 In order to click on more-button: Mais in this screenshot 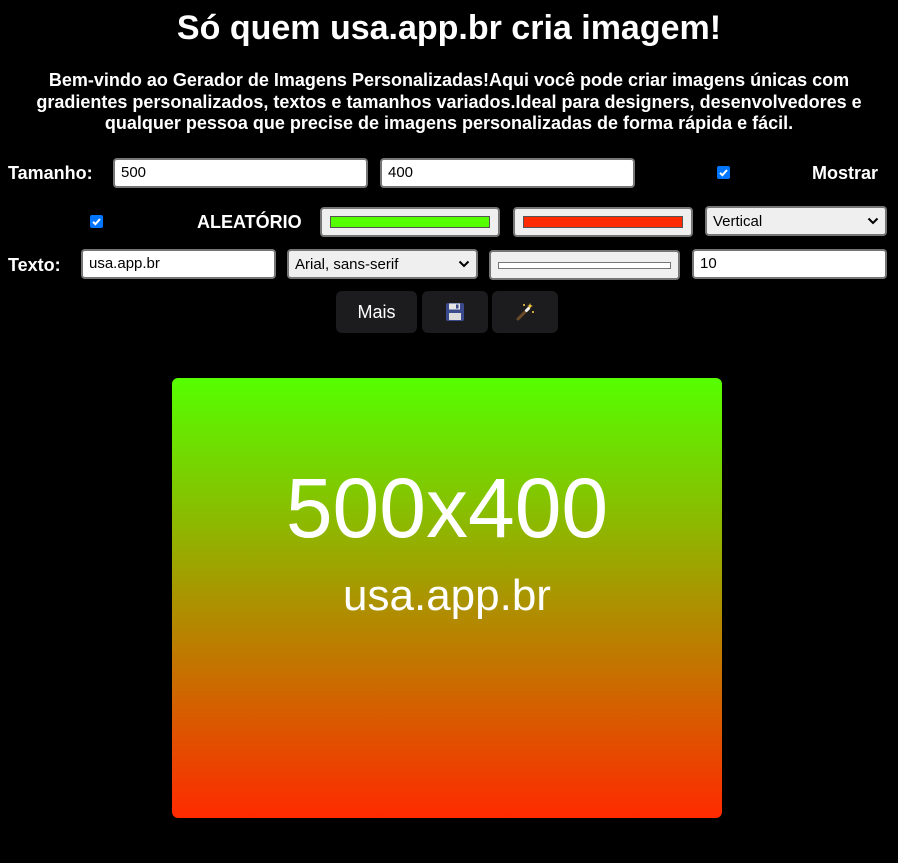, I will do `click(376, 312)`.